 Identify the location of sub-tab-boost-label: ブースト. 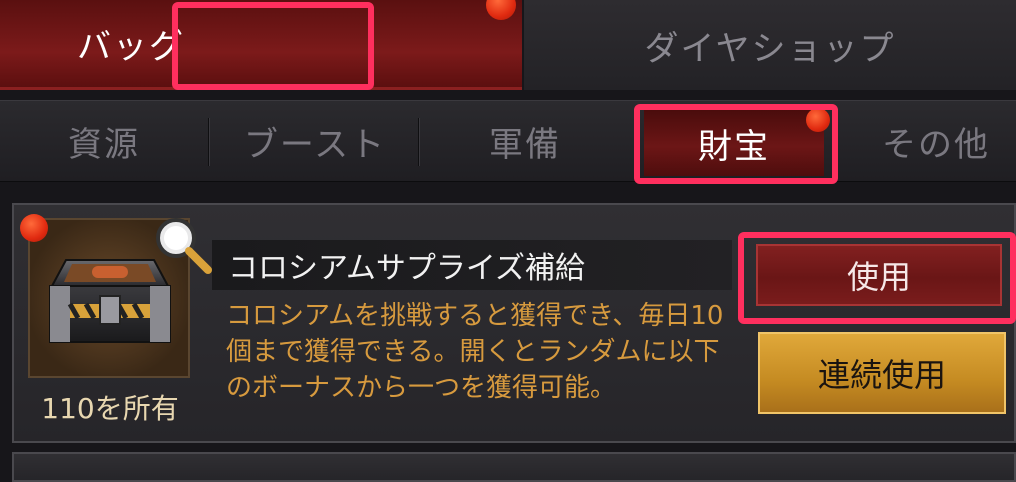
(315, 144).